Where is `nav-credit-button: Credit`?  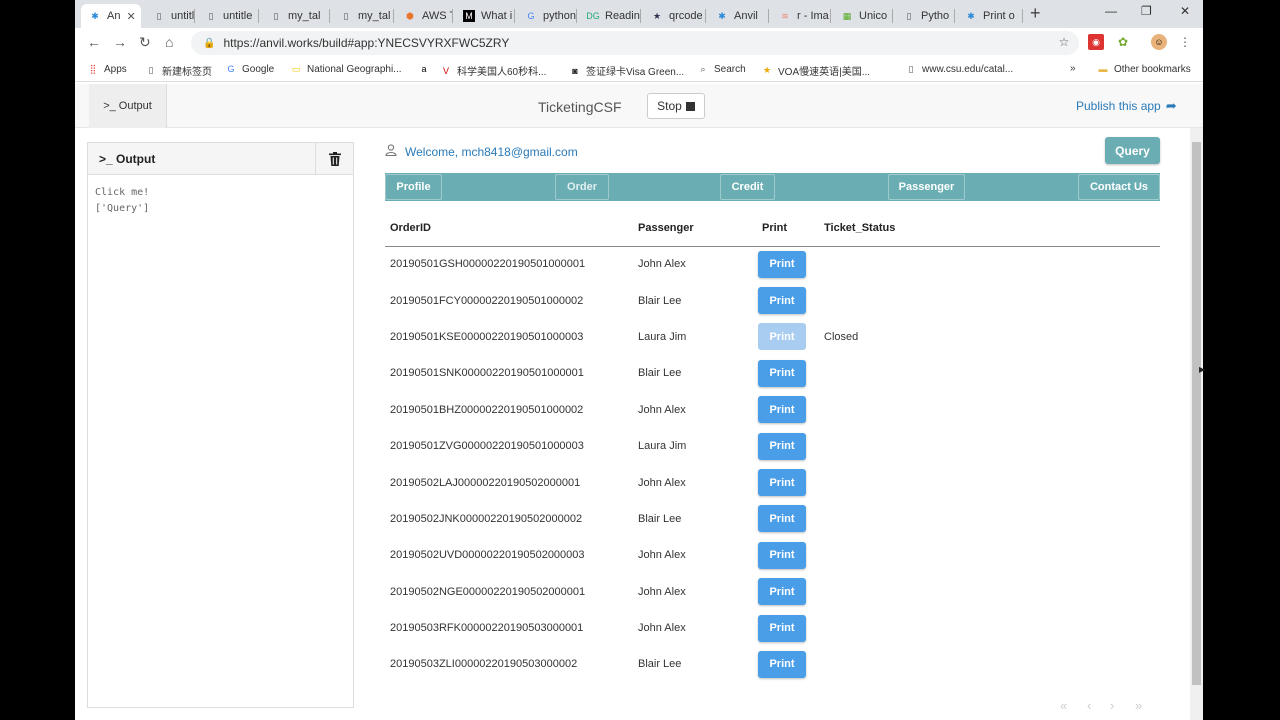
nav-credit-button: Credit is located at coordinates (747, 187).